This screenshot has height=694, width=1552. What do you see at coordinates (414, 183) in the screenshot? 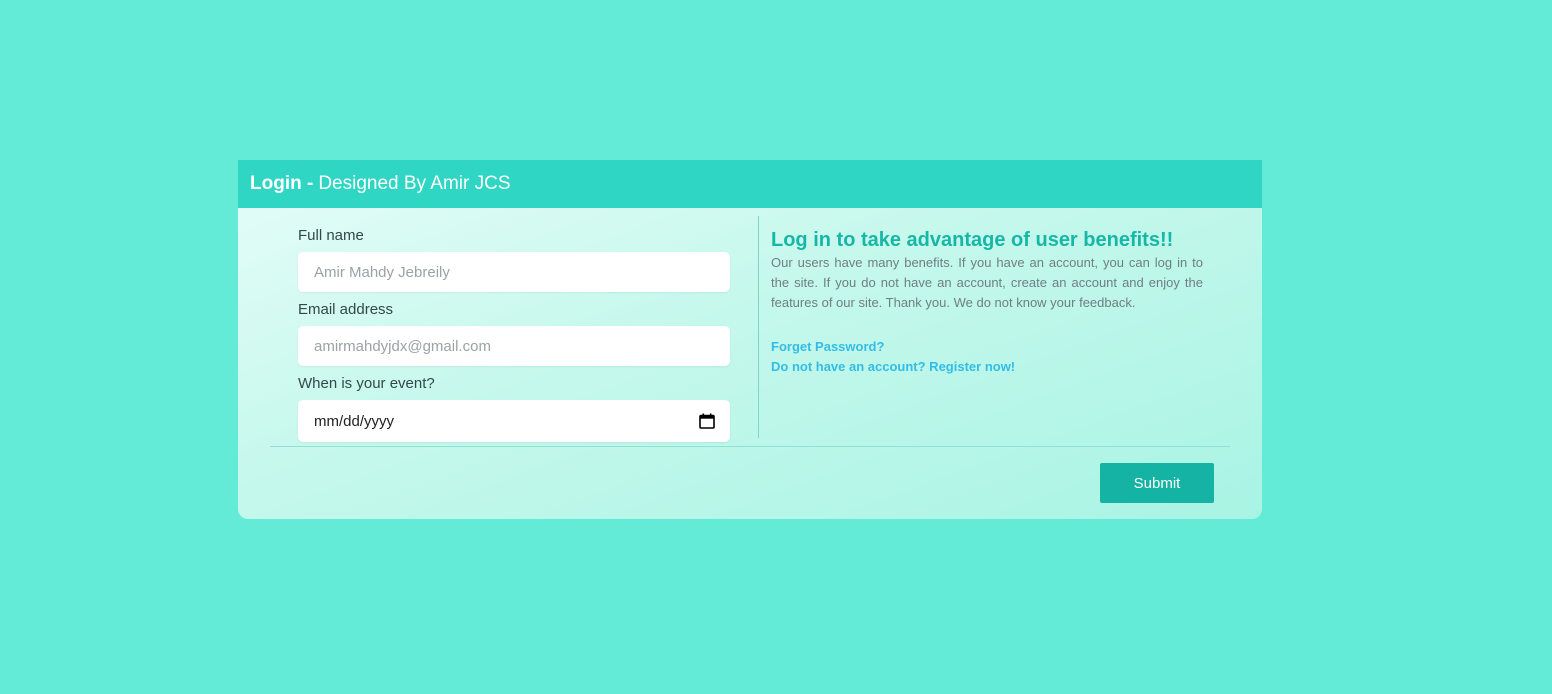
I see `header-subtitle: Designed By Amir JCS` at bounding box center [414, 183].